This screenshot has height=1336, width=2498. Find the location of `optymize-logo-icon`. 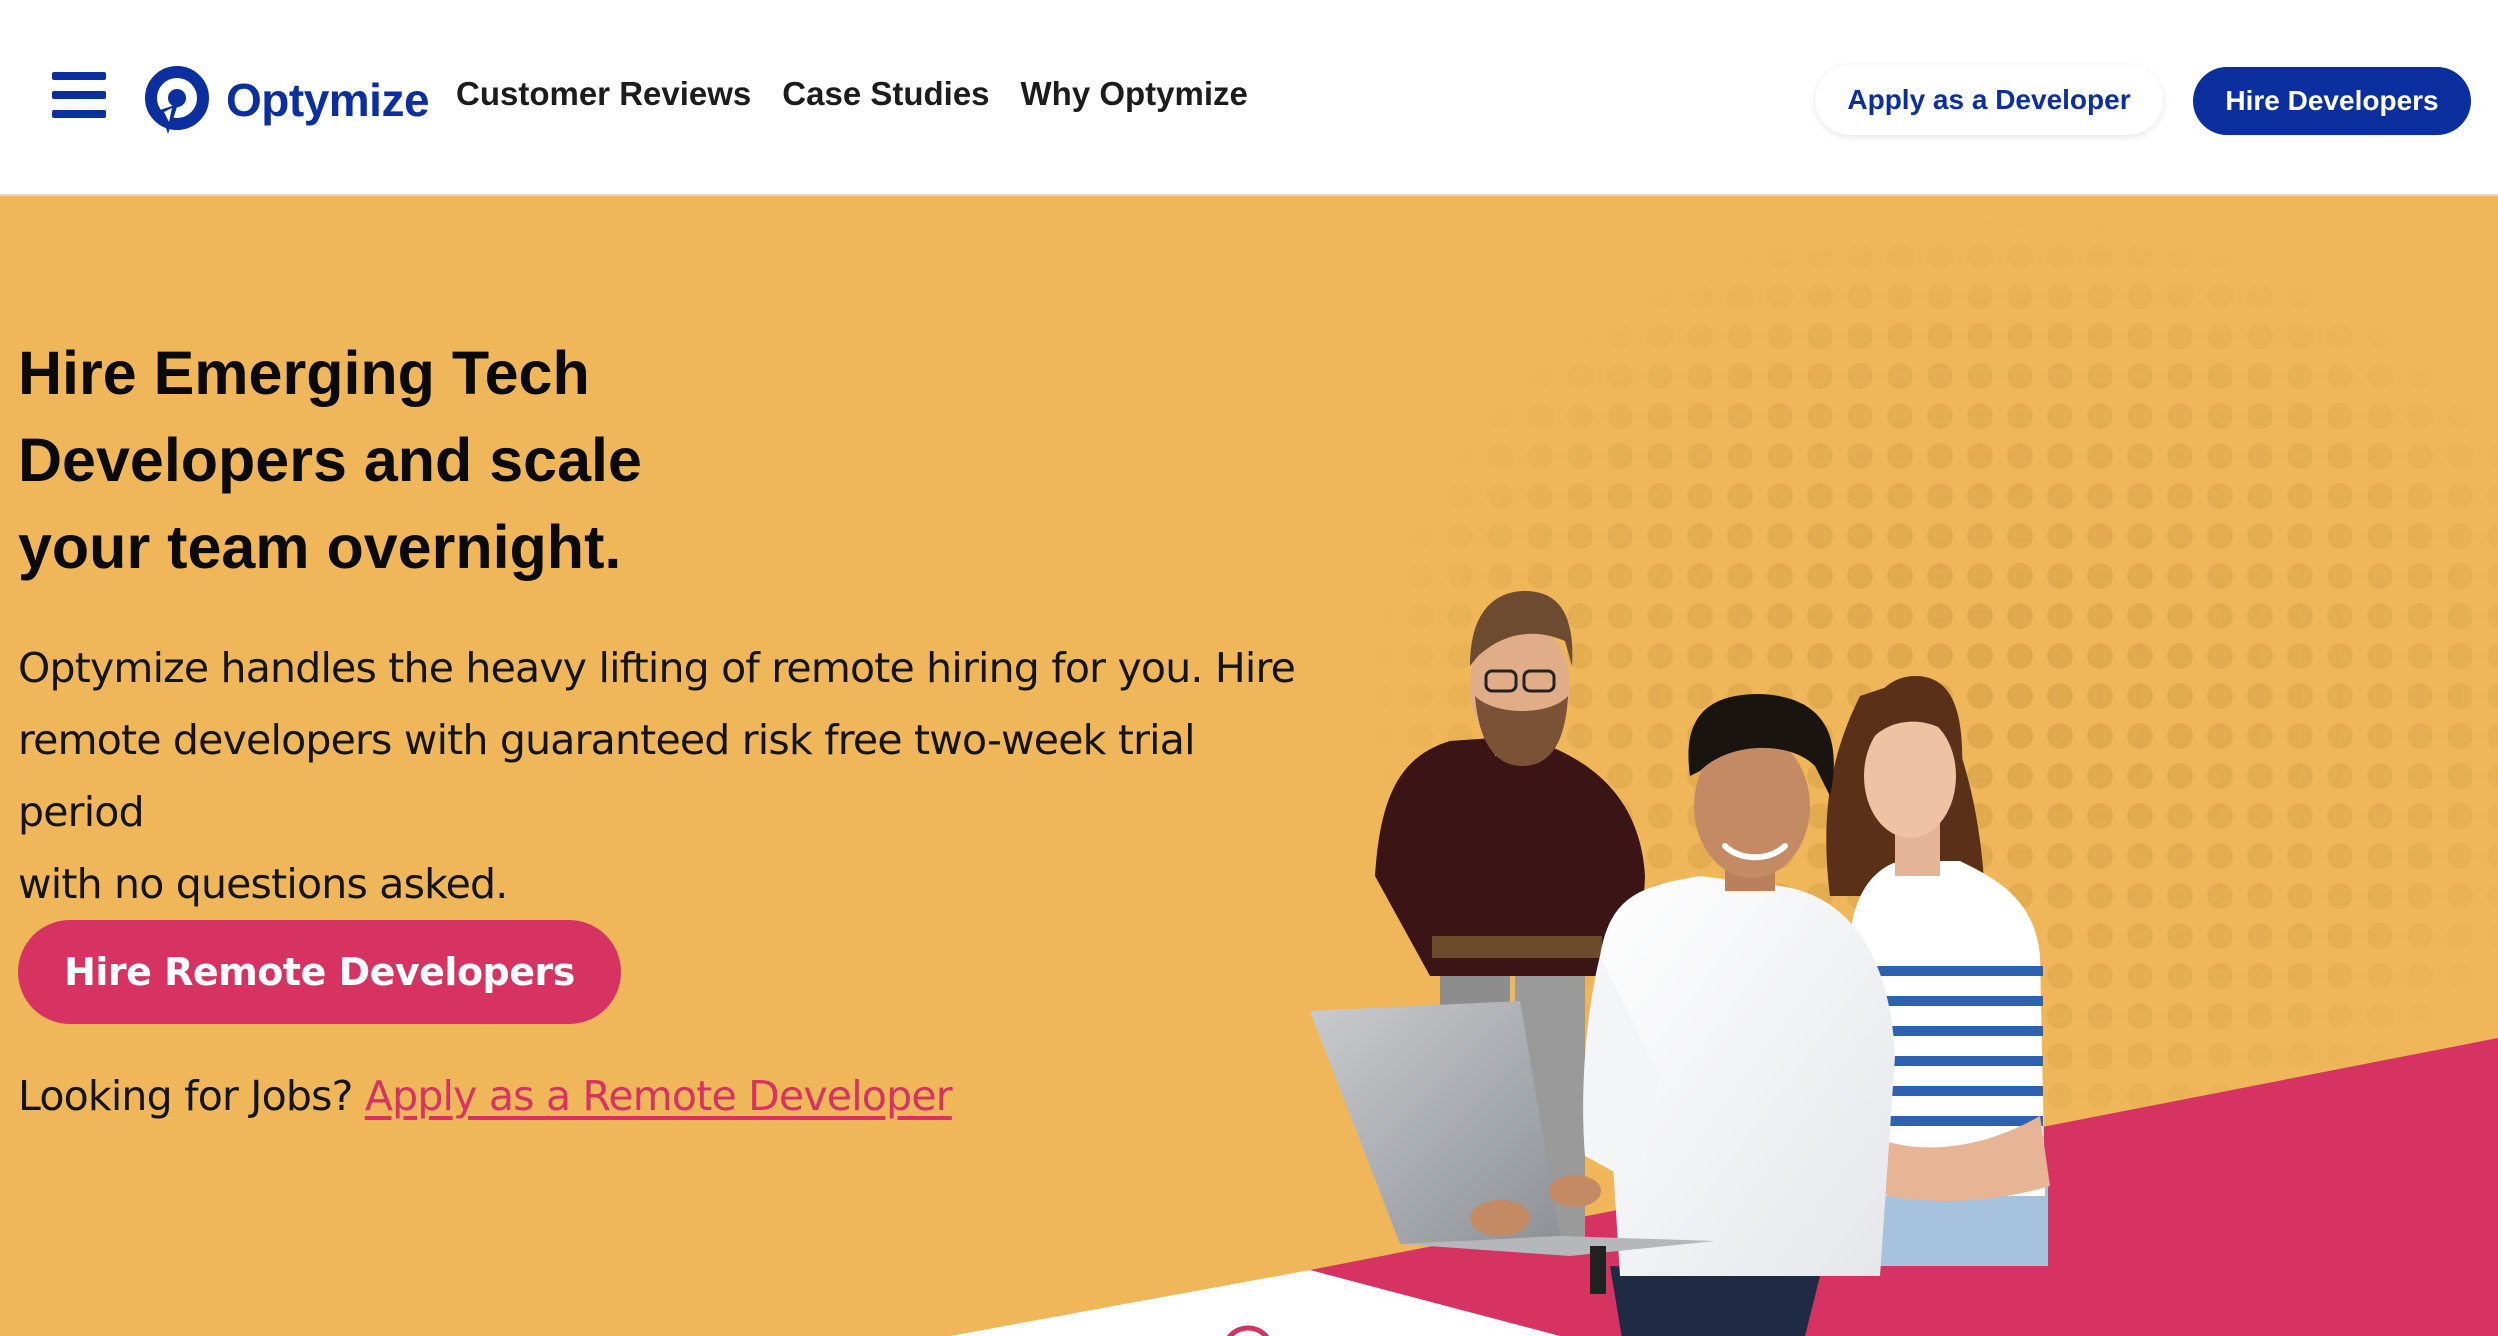

optymize-logo-icon is located at coordinates (177, 100).